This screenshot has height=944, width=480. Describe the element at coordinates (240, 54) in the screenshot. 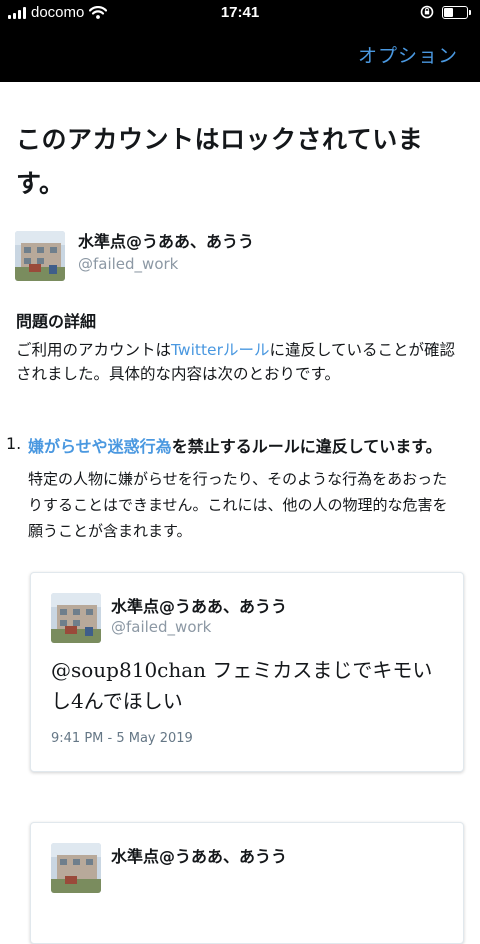

I see `nav-bar: オプション` at that location.